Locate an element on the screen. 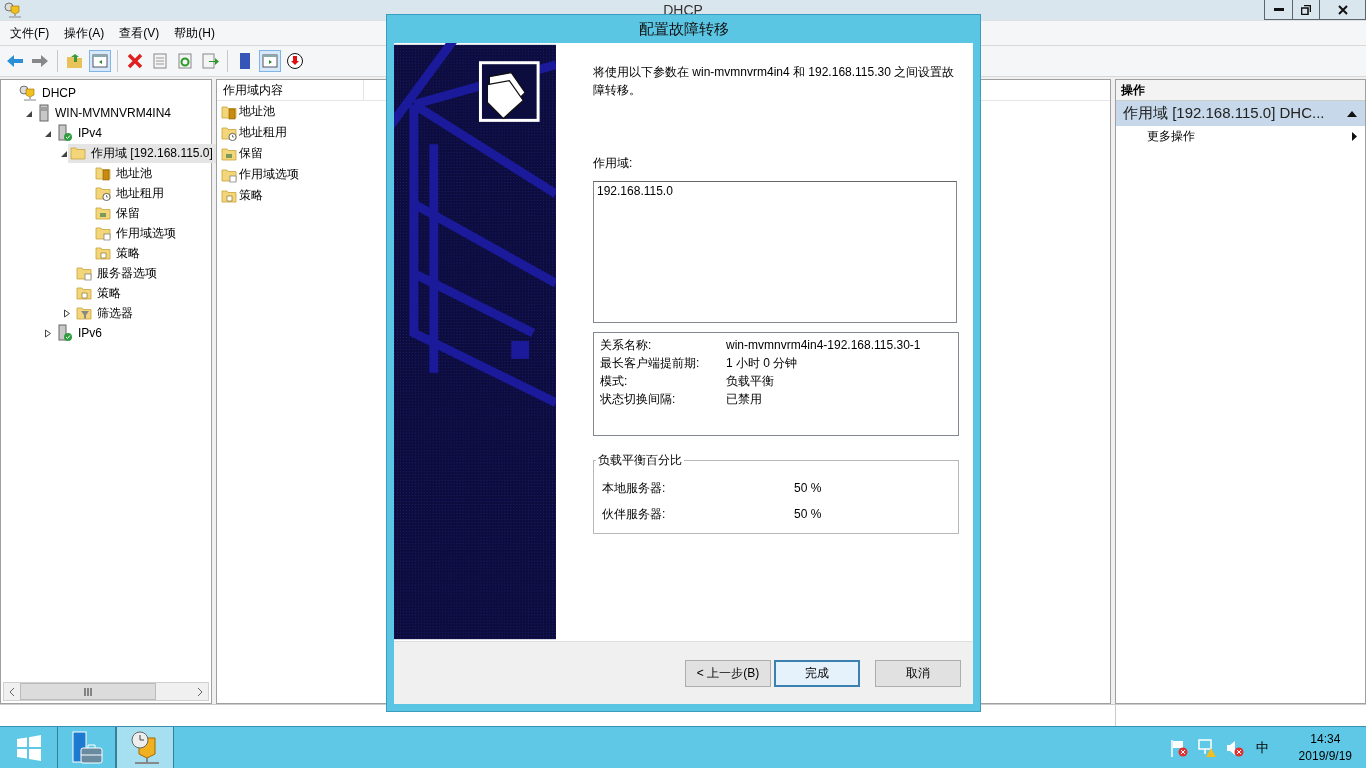  list-item: 保留 is located at coordinates (251, 153).